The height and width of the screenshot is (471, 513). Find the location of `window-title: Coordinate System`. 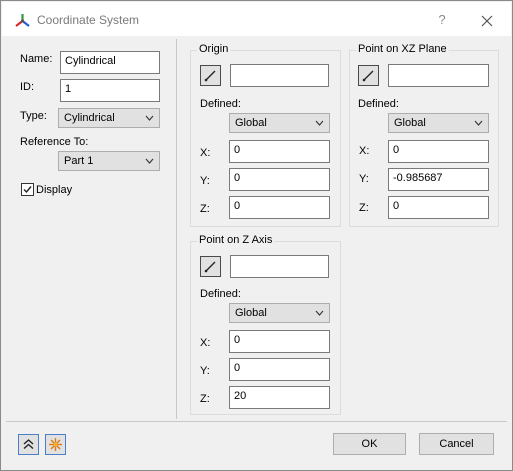

window-title: Coordinate System is located at coordinates (88, 20).